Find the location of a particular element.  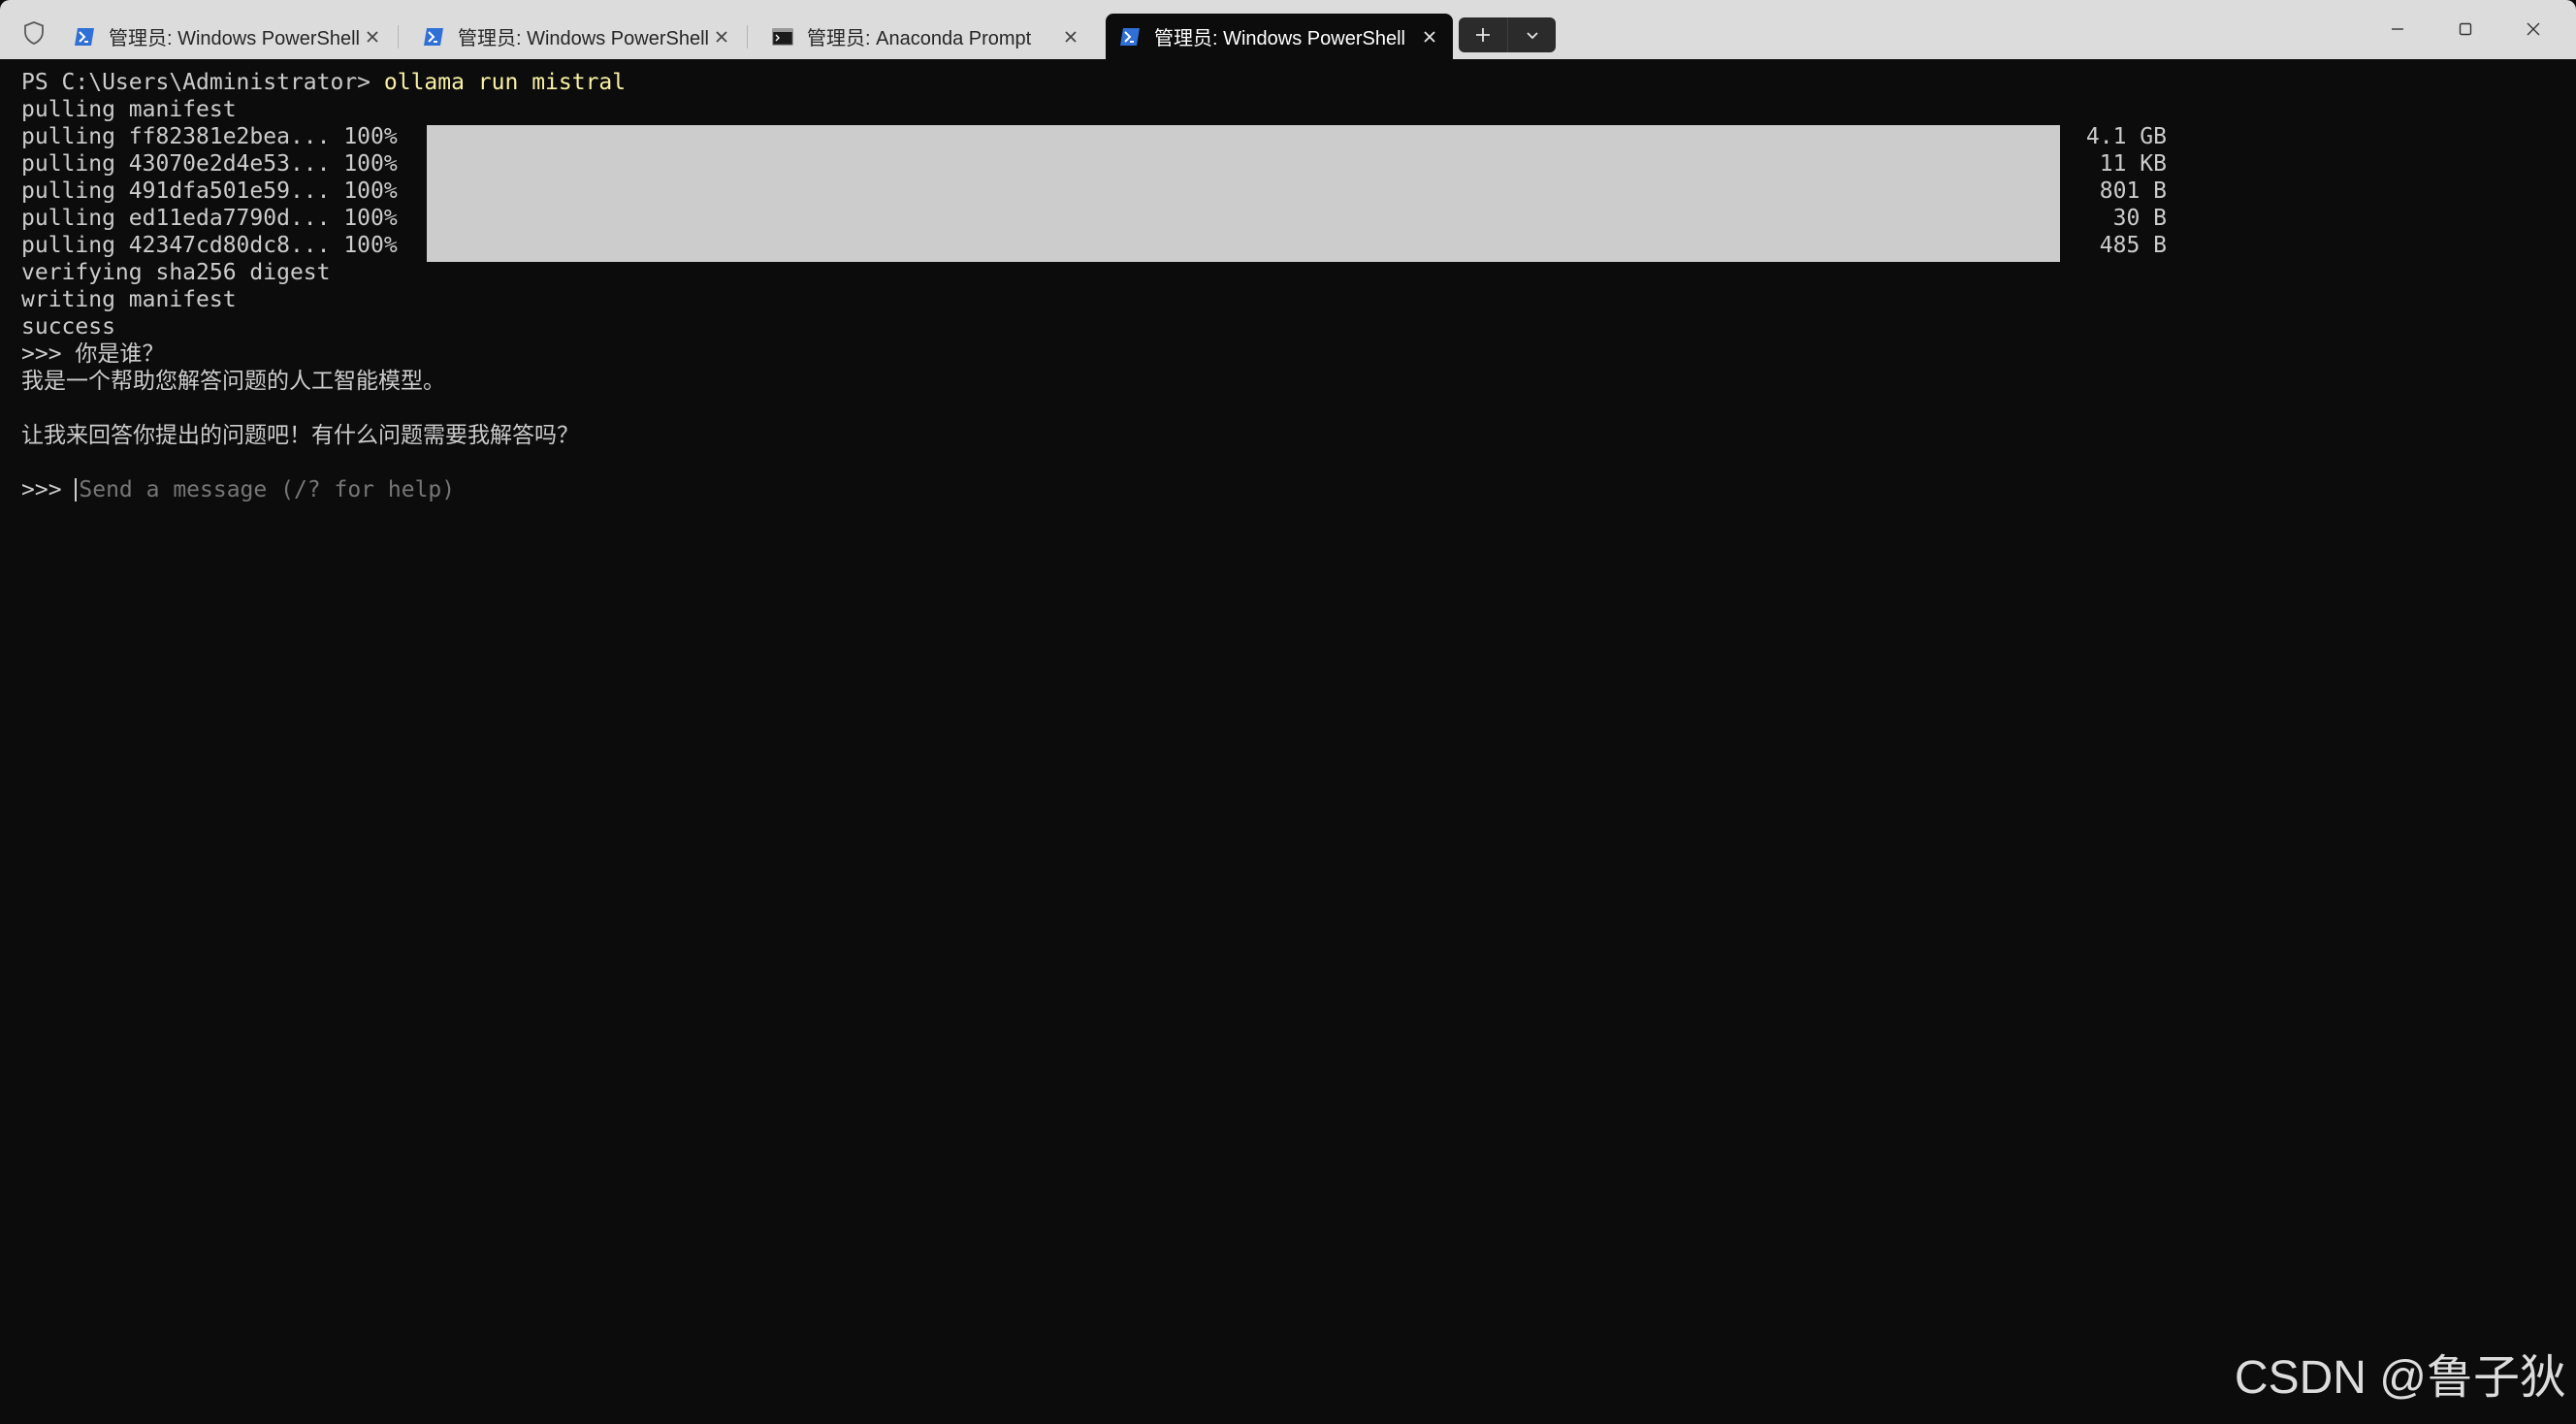

model-answer: 我是一个帮助您解答问题的人工智能模型。 is located at coordinates (233, 381).